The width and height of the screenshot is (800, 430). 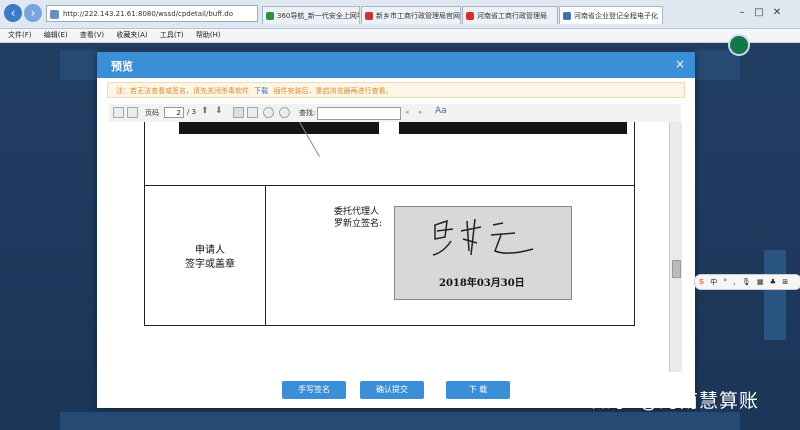 I want to click on next-page-icon: ⬇, so click(x=219, y=111).